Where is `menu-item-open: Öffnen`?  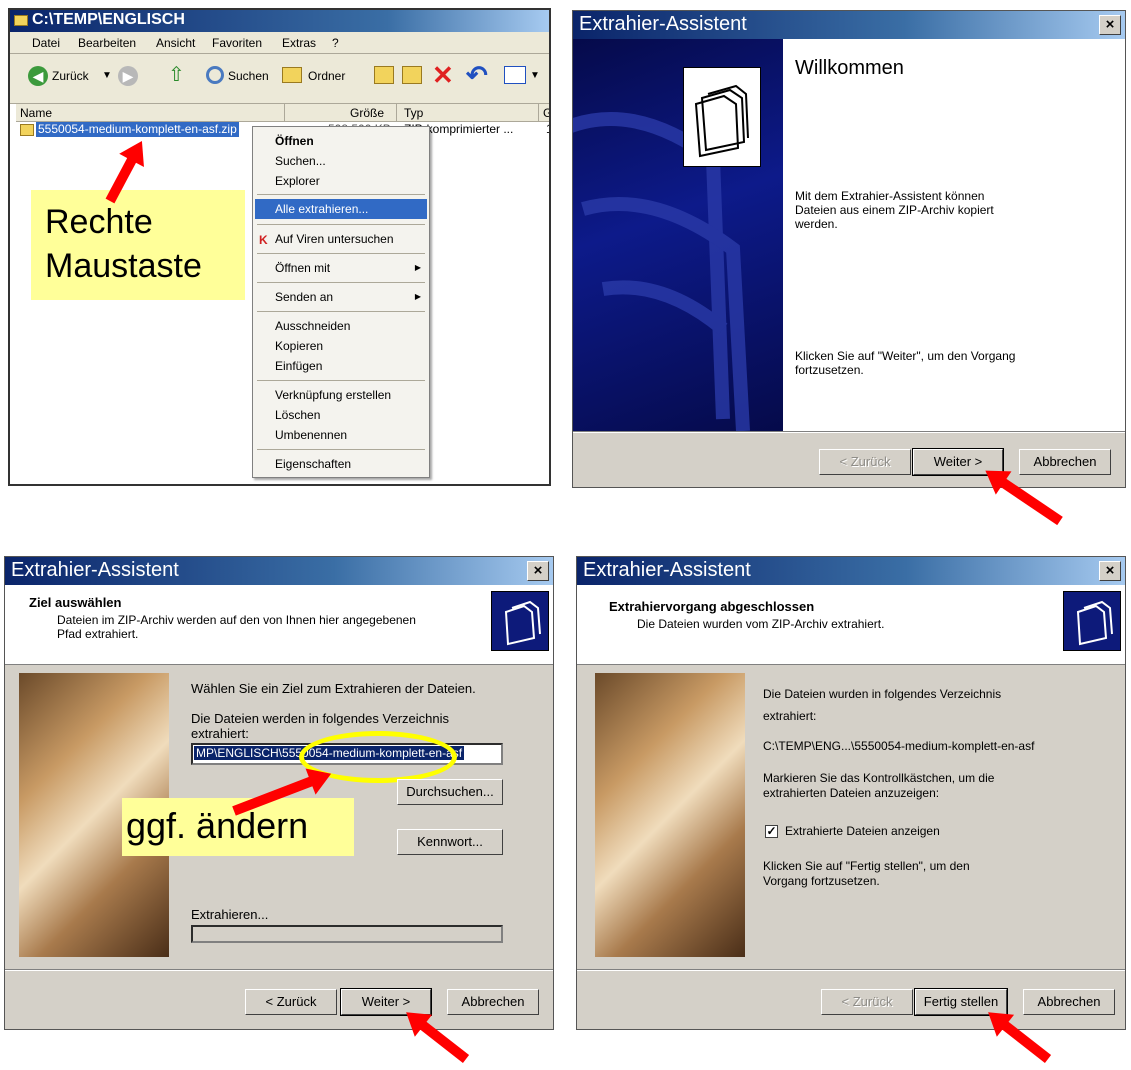
menu-item-open: Öffnen is located at coordinates (341, 141).